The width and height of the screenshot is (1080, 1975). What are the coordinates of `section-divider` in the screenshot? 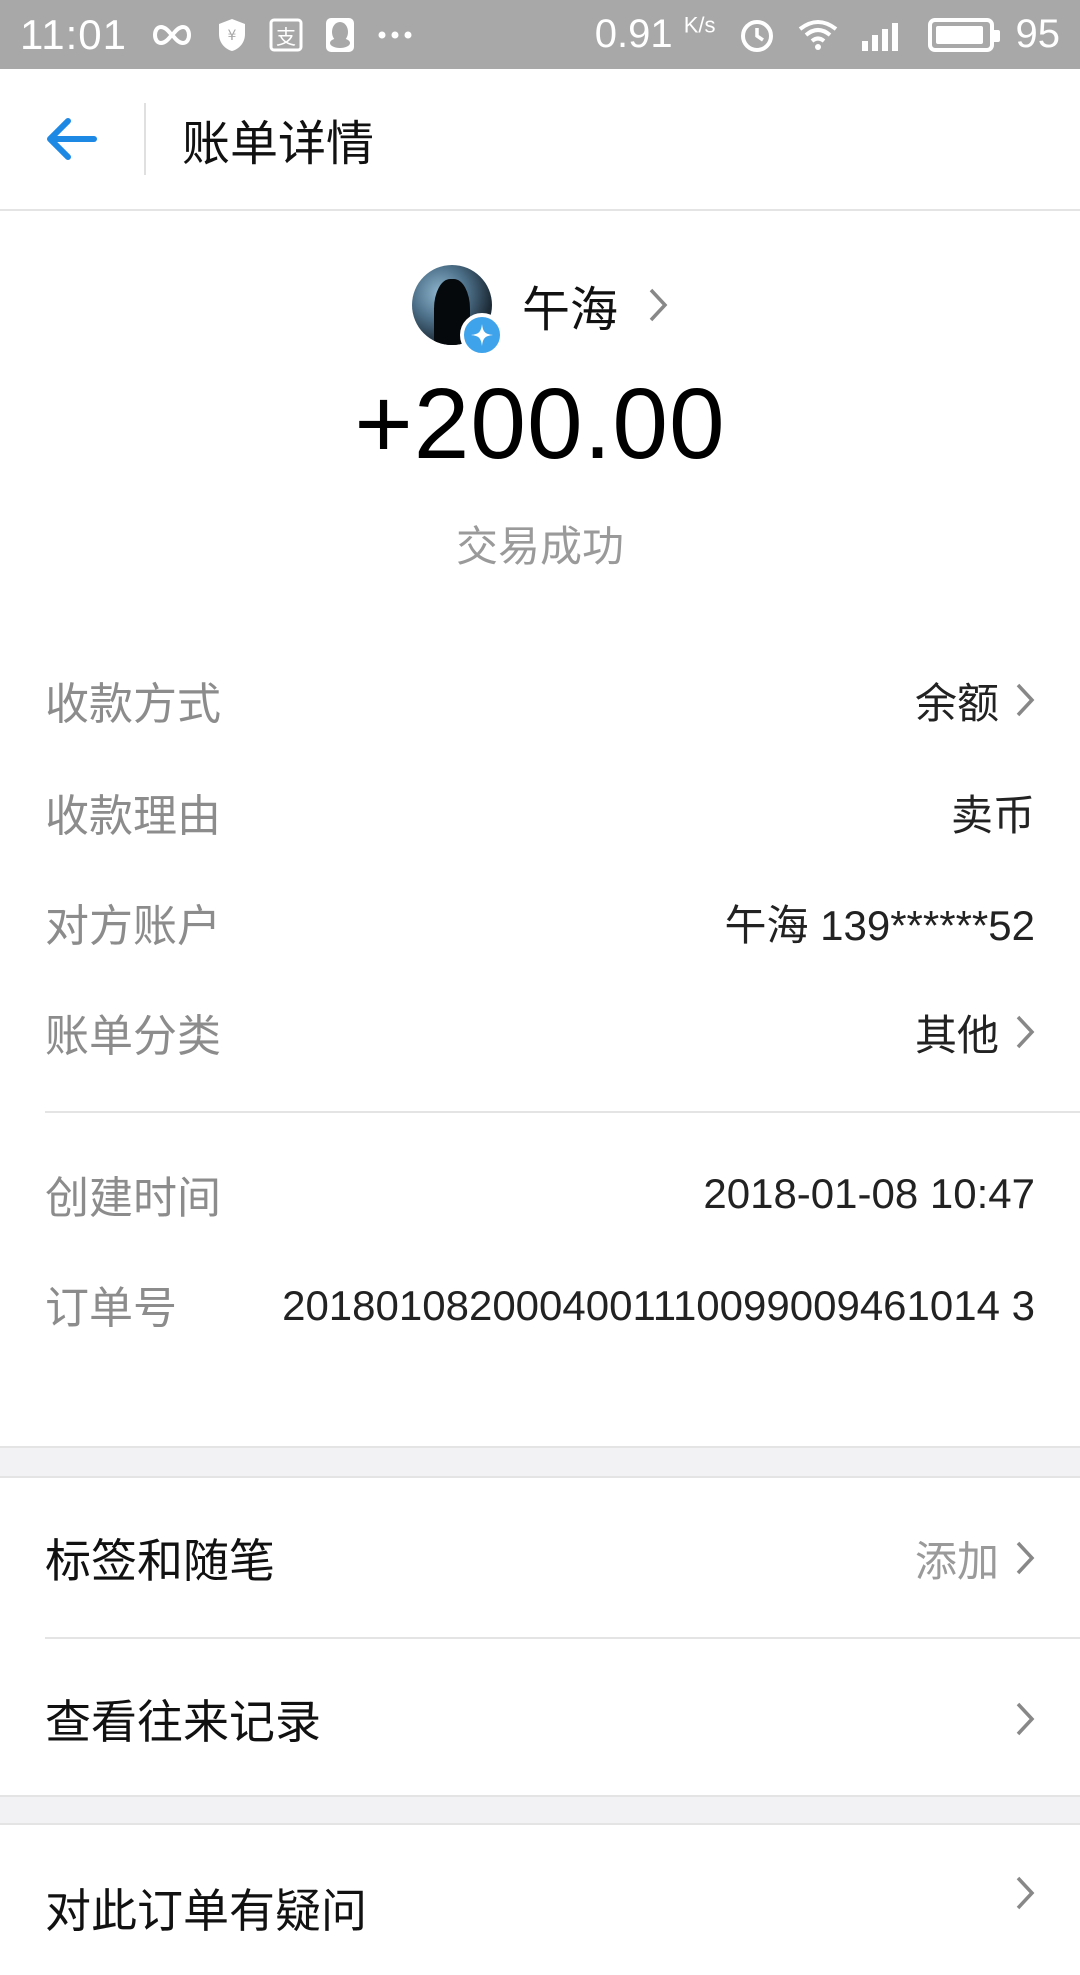 It's located at (562, 1112).